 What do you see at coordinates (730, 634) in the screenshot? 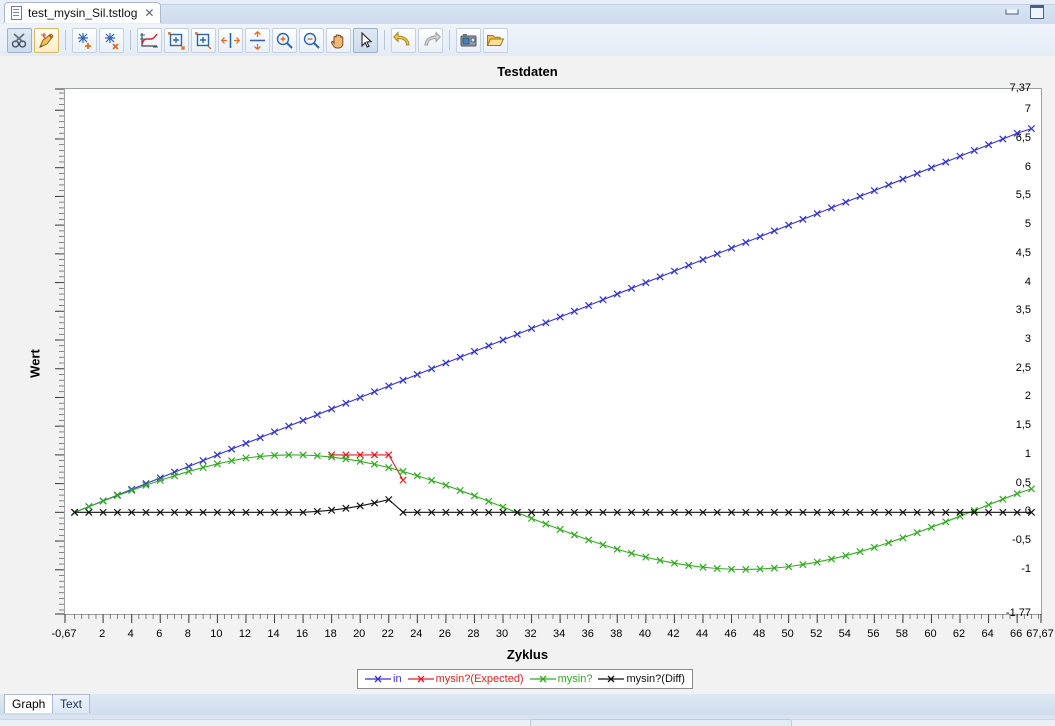
I see `x-tick-label: 46` at bounding box center [730, 634].